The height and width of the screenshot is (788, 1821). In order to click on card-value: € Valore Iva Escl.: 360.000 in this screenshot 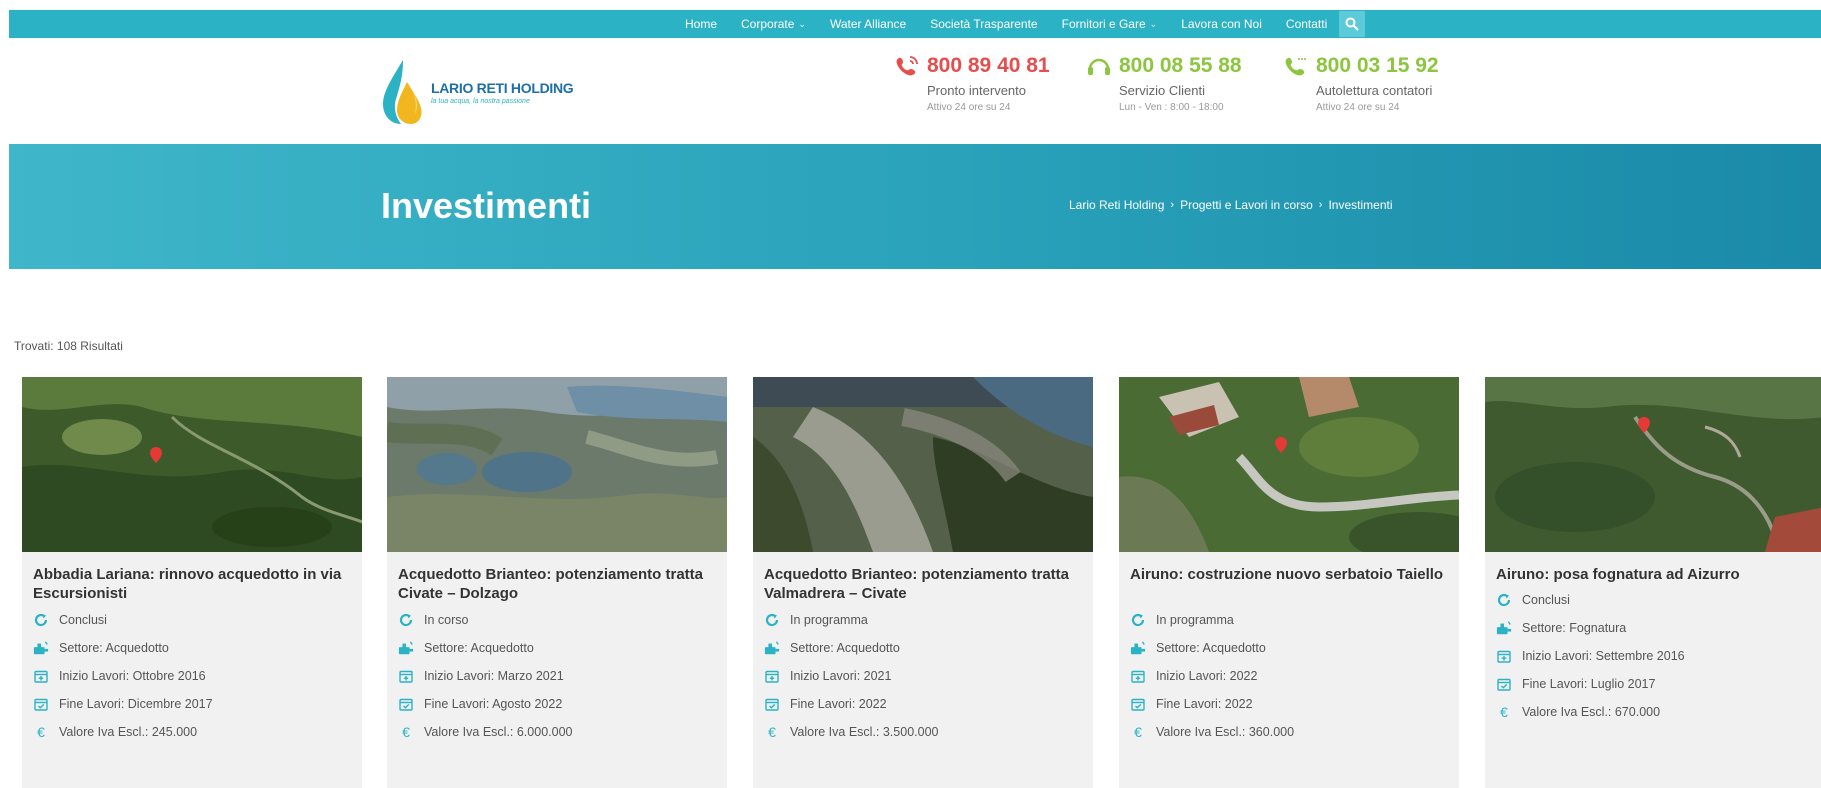, I will do `click(1289, 732)`.